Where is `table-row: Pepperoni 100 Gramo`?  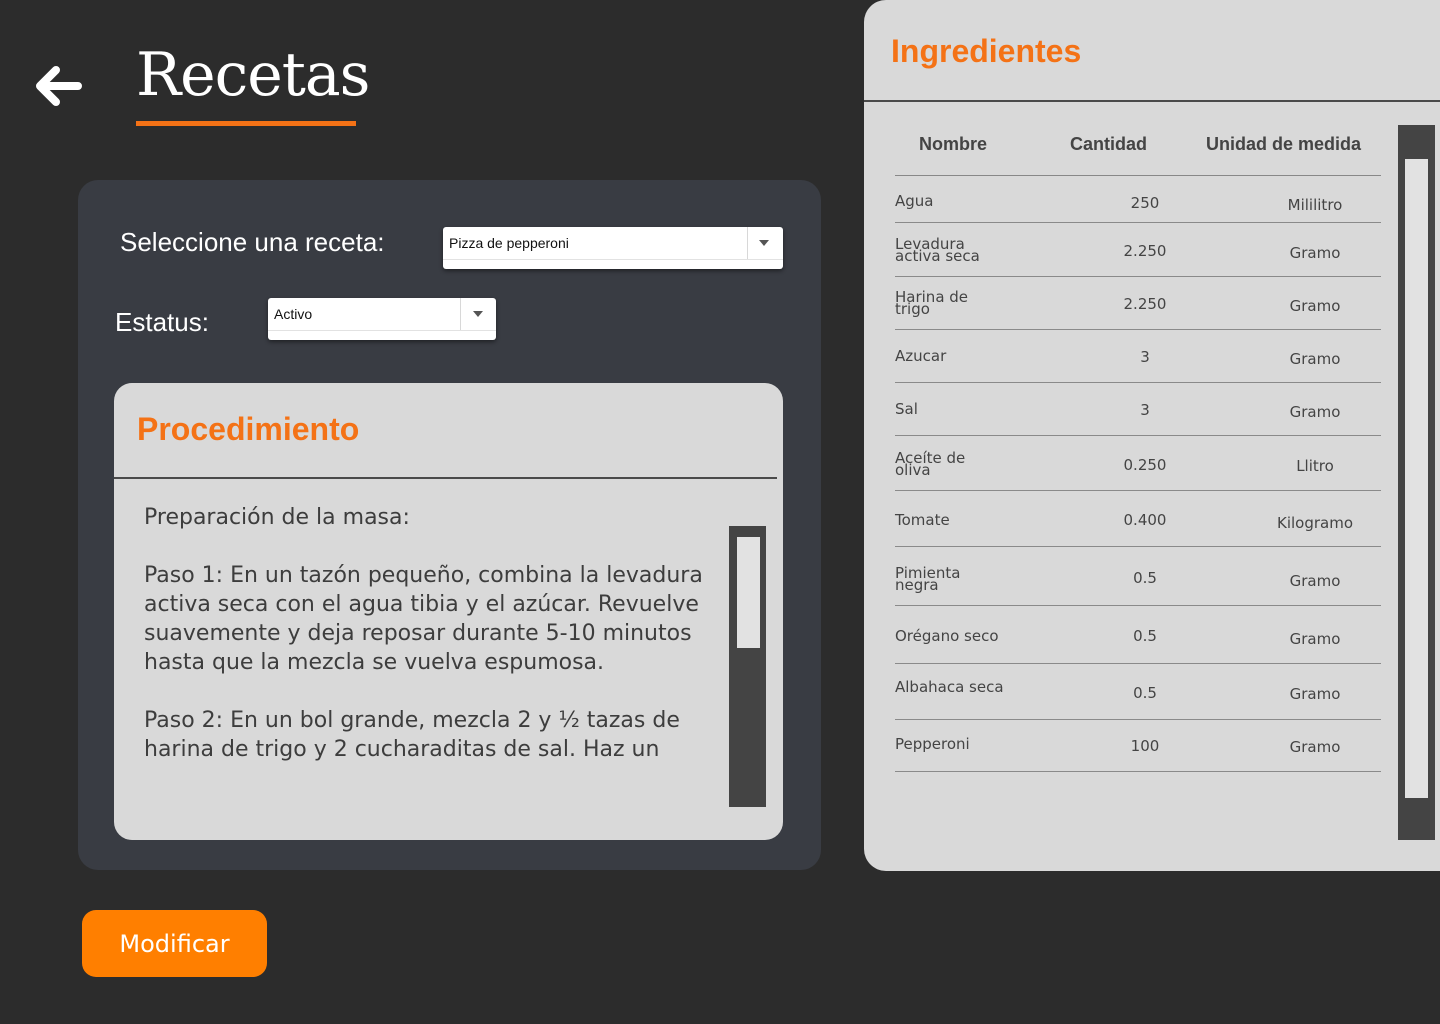
table-row: Pepperoni 100 Gramo is located at coordinates (1138, 746).